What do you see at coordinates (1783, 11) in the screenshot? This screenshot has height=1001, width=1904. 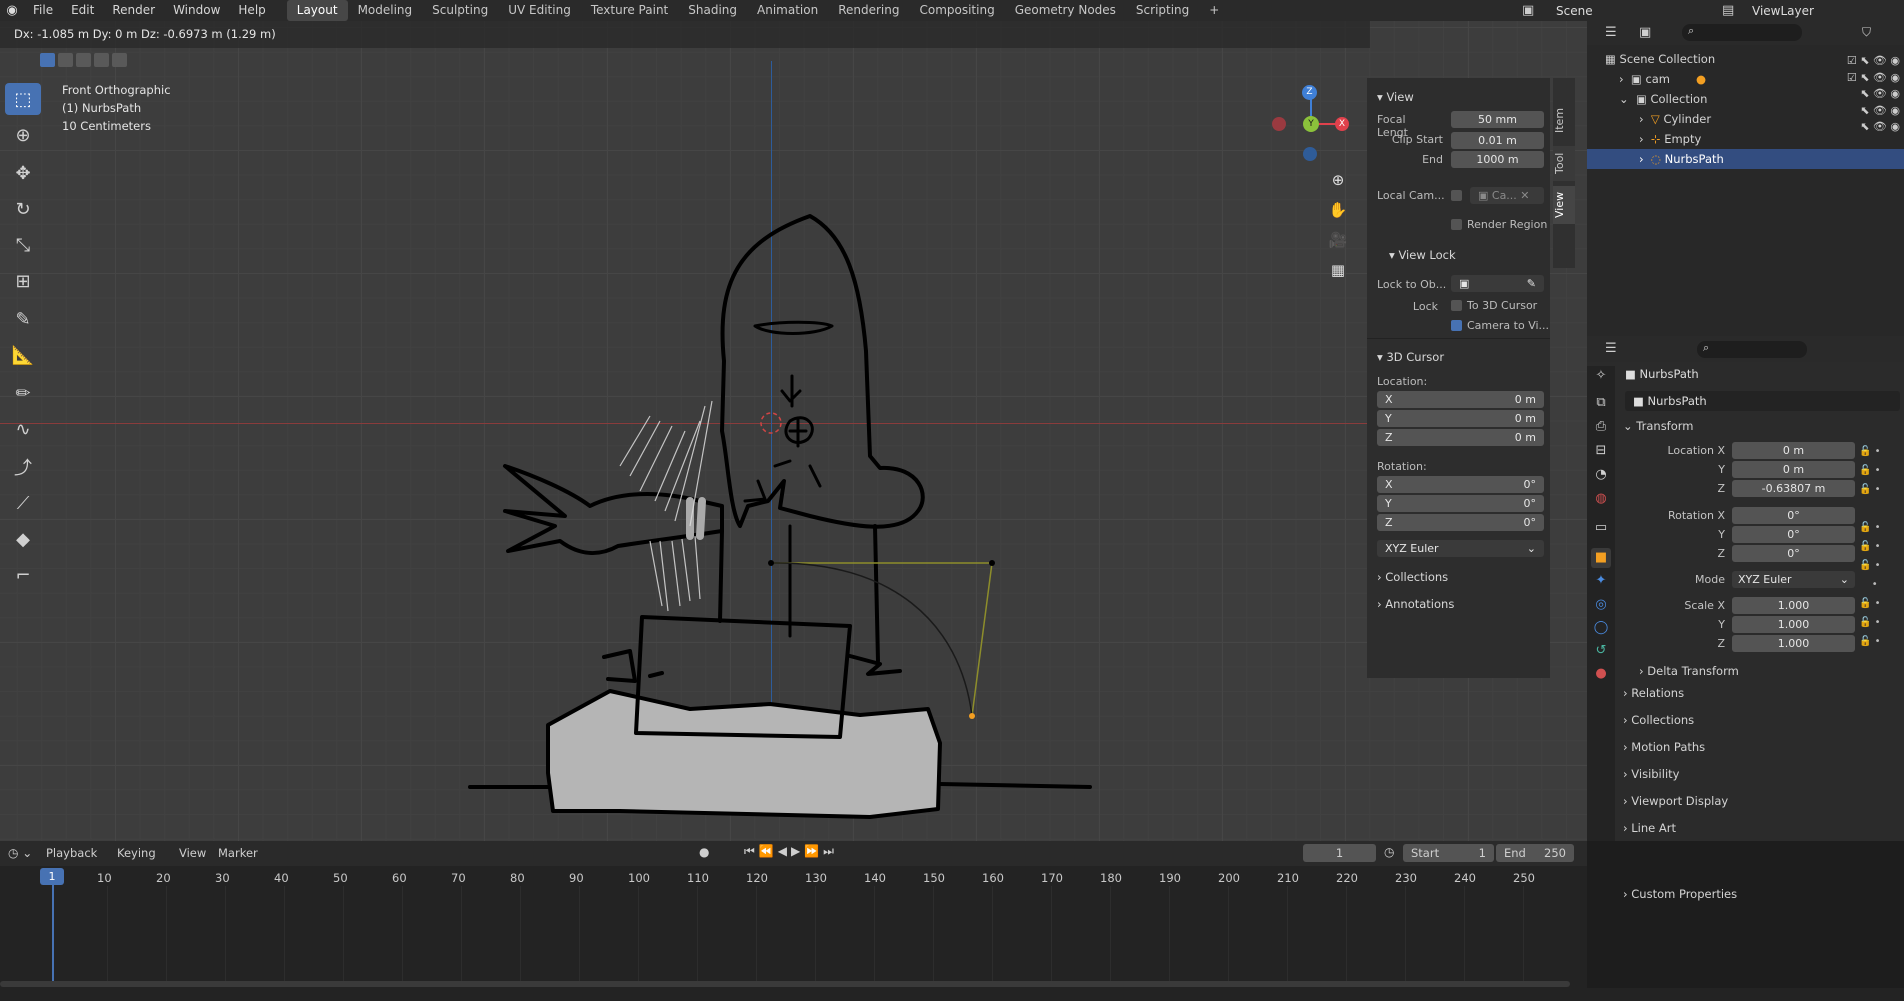 I see `view-layer-selector: ViewLayer` at bounding box center [1783, 11].